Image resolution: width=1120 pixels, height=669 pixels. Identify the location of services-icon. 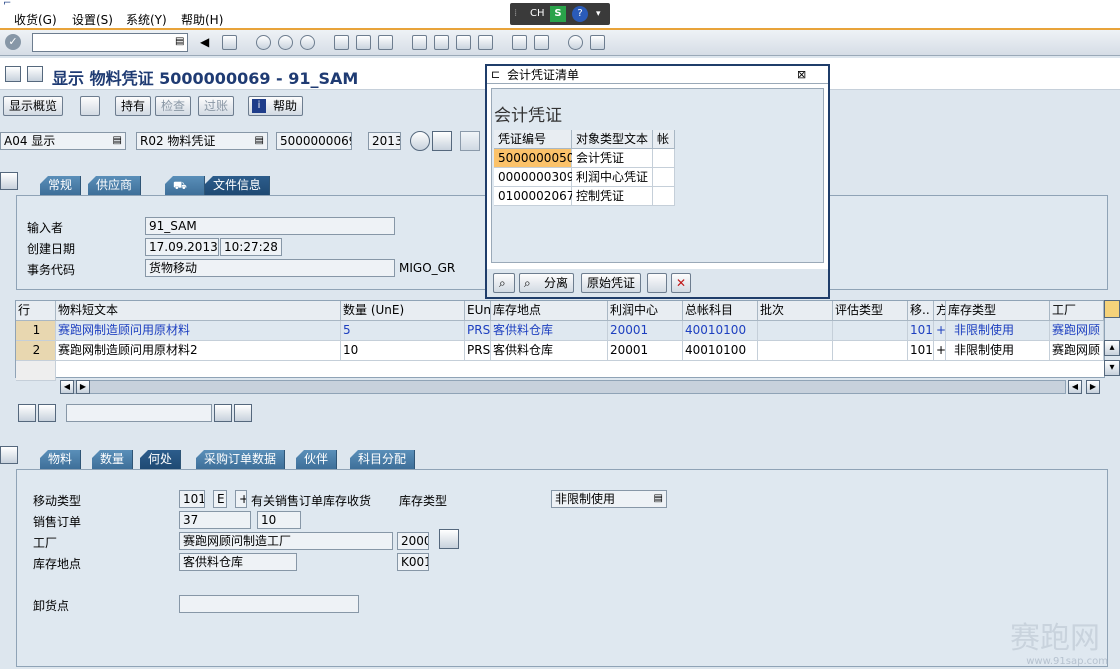
(13, 74).